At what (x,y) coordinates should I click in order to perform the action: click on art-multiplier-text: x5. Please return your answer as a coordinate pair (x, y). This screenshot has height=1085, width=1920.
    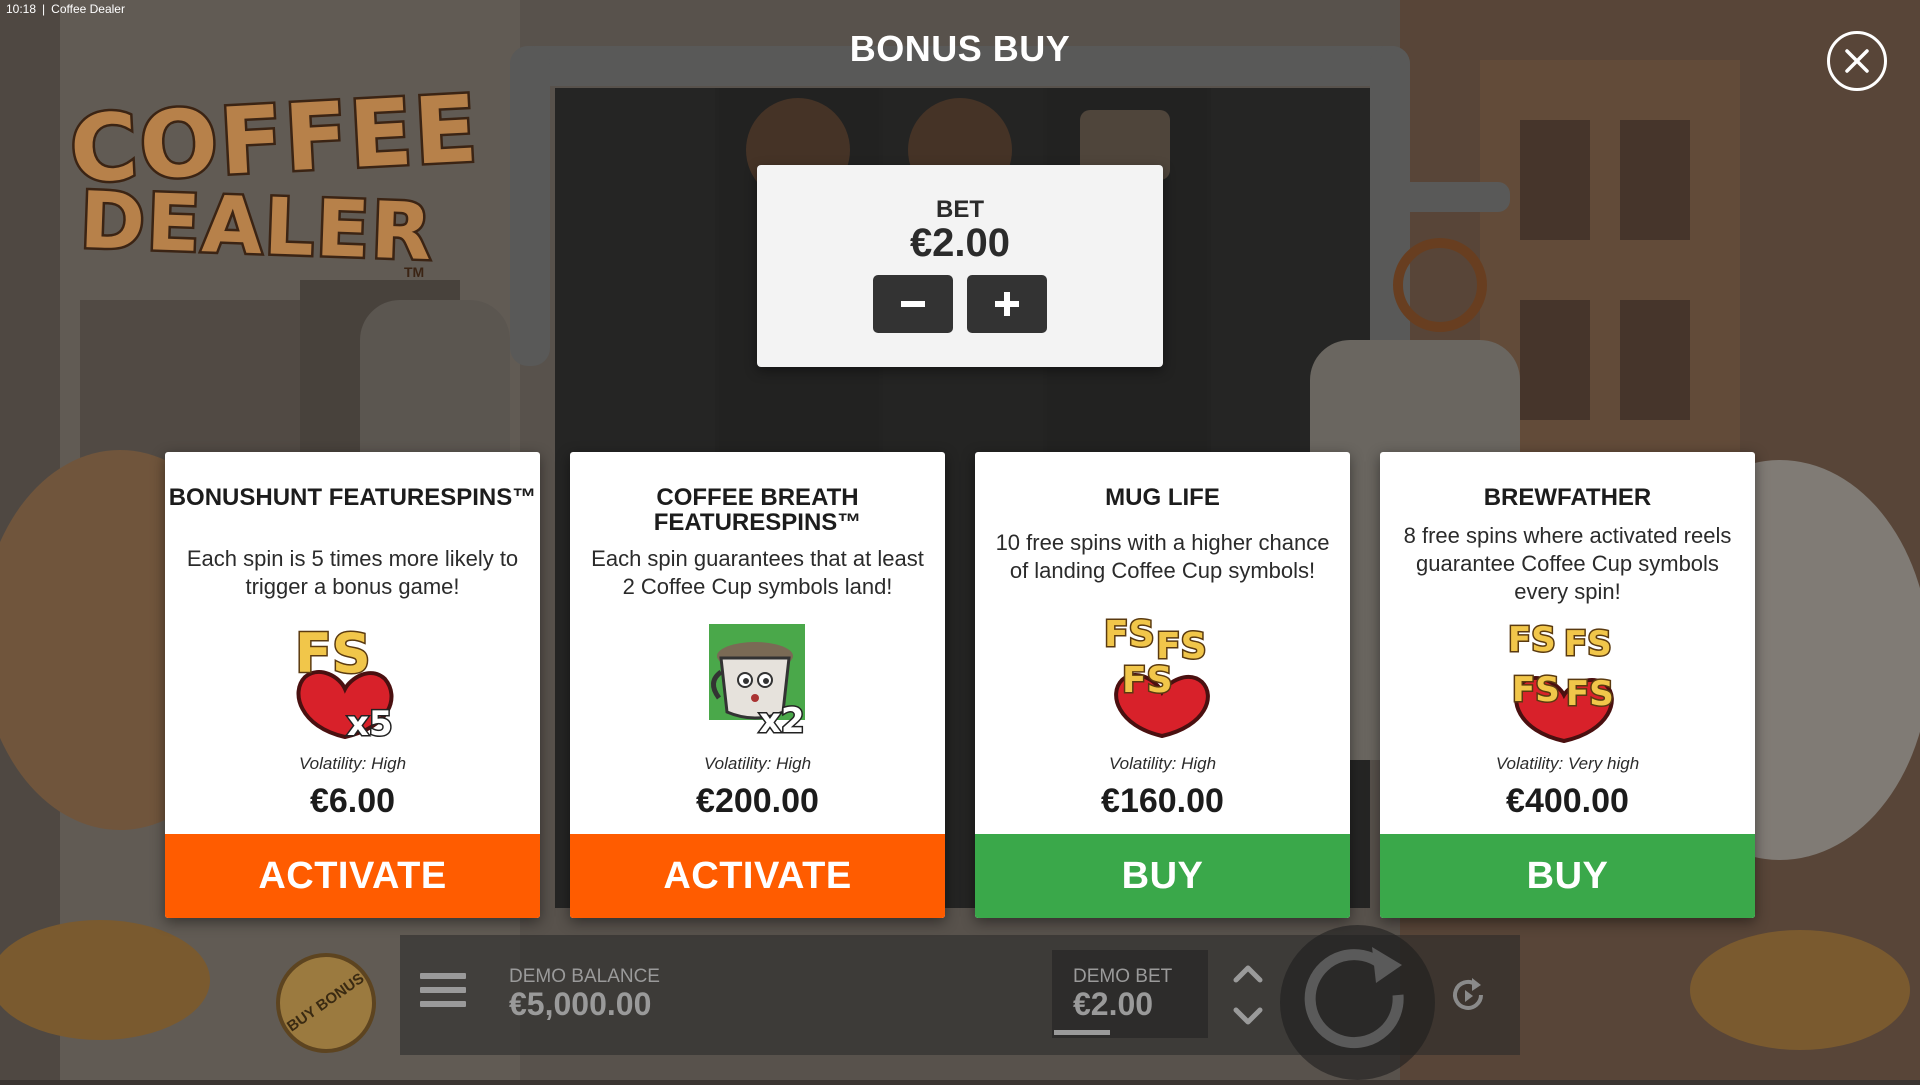
    Looking at the image, I should click on (370, 723).